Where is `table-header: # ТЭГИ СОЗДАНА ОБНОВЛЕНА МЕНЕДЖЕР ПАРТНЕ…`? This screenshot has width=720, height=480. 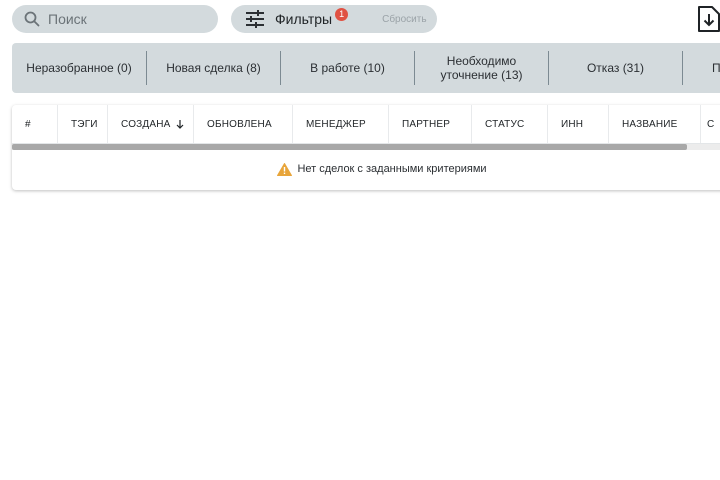 table-header: # ТЭГИ СОЗДАНА ОБНОВЛЕНА МЕНЕДЖЕР ПАРТНЕ… is located at coordinates (366, 124).